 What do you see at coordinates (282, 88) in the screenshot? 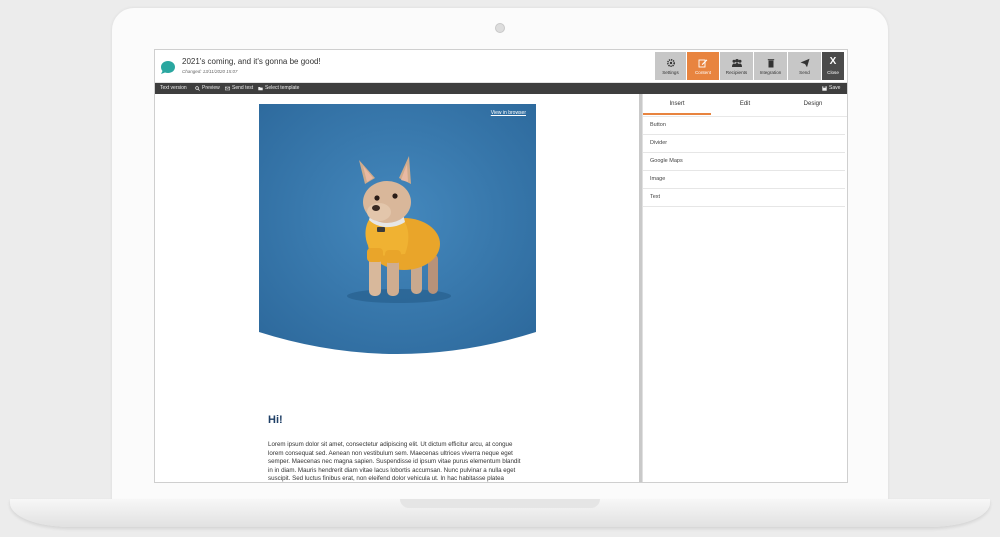
I see `select-template-label: Select template` at bounding box center [282, 88].